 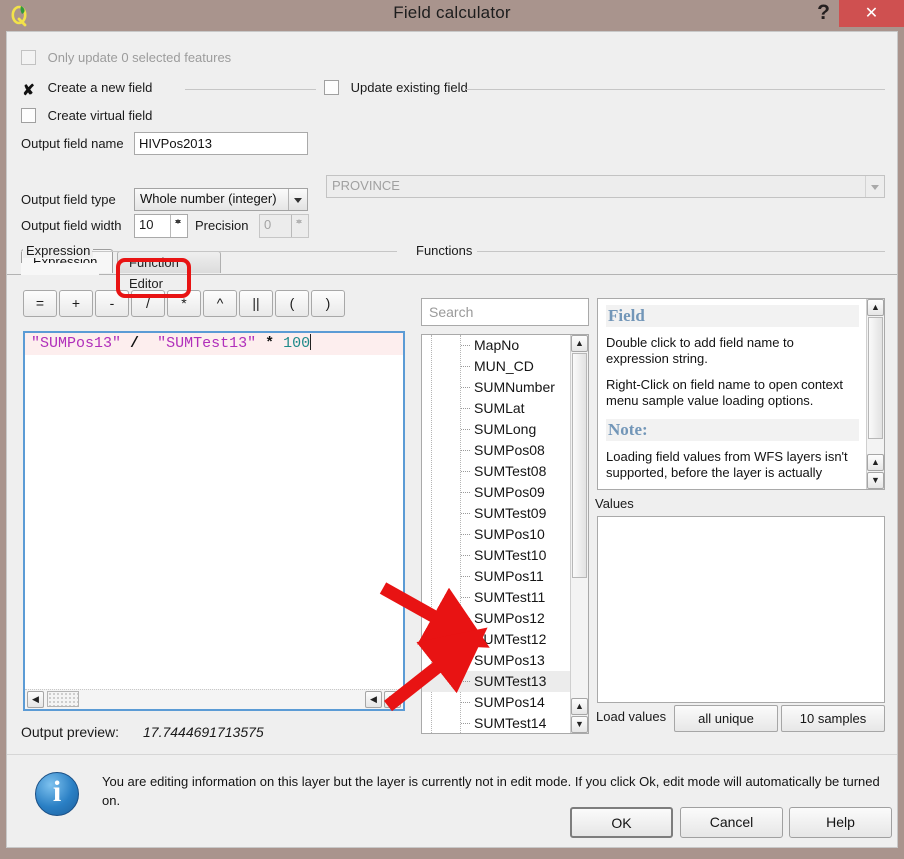 I want to click on all-unique-button: all unique, so click(x=726, y=718).